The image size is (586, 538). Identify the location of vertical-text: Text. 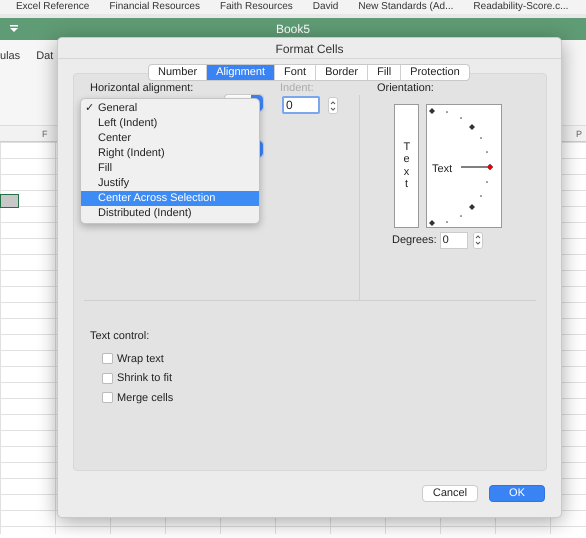
(406, 165).